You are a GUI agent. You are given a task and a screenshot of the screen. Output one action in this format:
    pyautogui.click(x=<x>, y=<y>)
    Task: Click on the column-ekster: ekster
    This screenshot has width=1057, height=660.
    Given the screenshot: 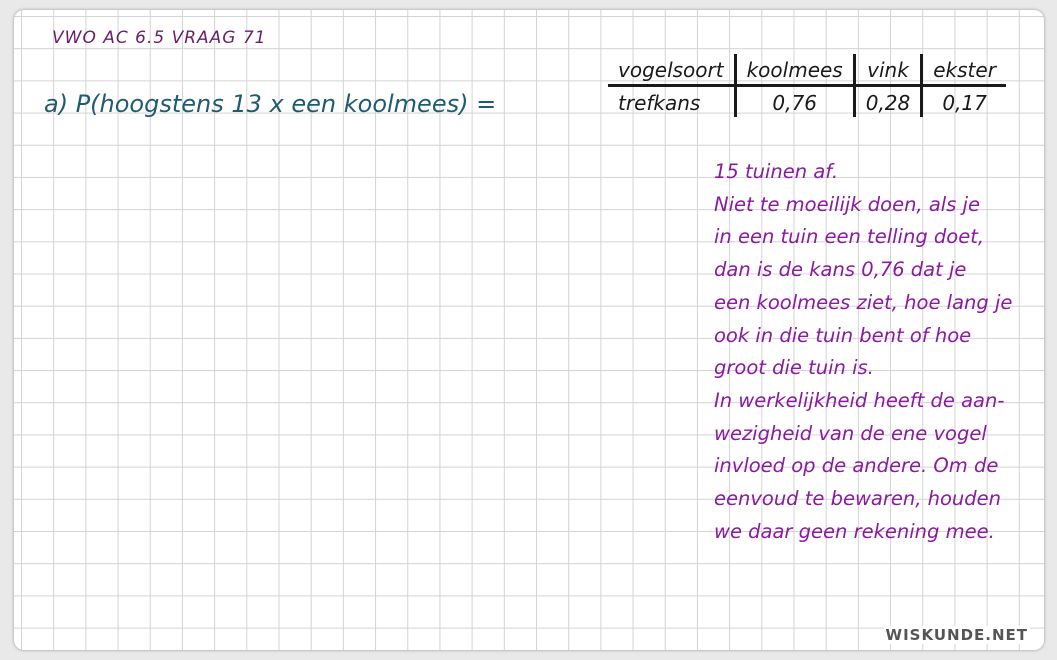 What is the action you would take?
    pyautogui.click(x=963, y=70)
    